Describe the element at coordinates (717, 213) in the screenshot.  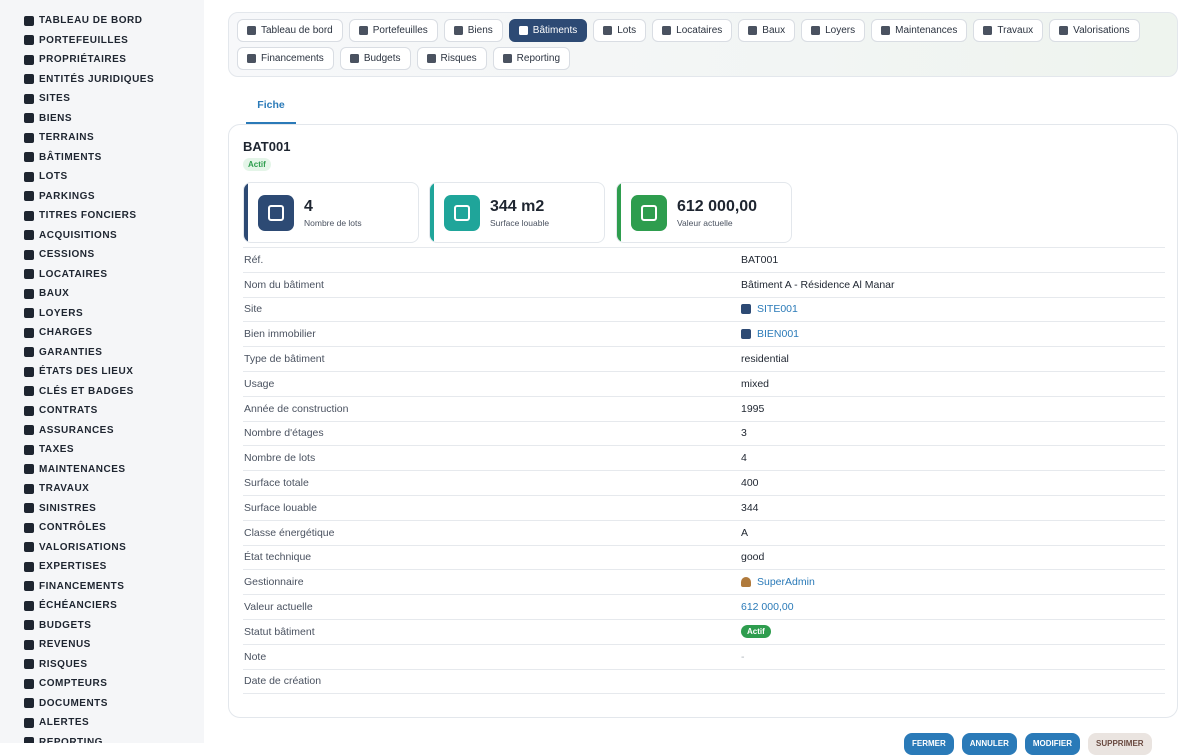
I see `stat-text: 612 000,00 Valeur actuelle` at that location.